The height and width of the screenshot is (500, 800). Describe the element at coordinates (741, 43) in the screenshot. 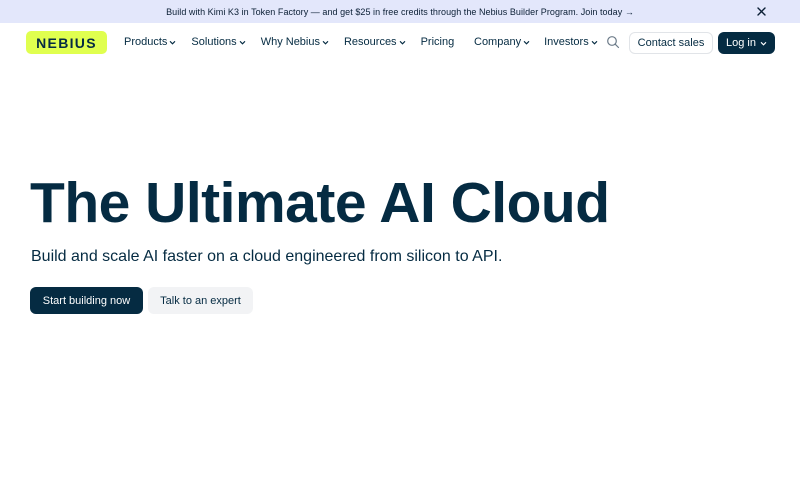

I see `login-button-label: Log in` at that location.